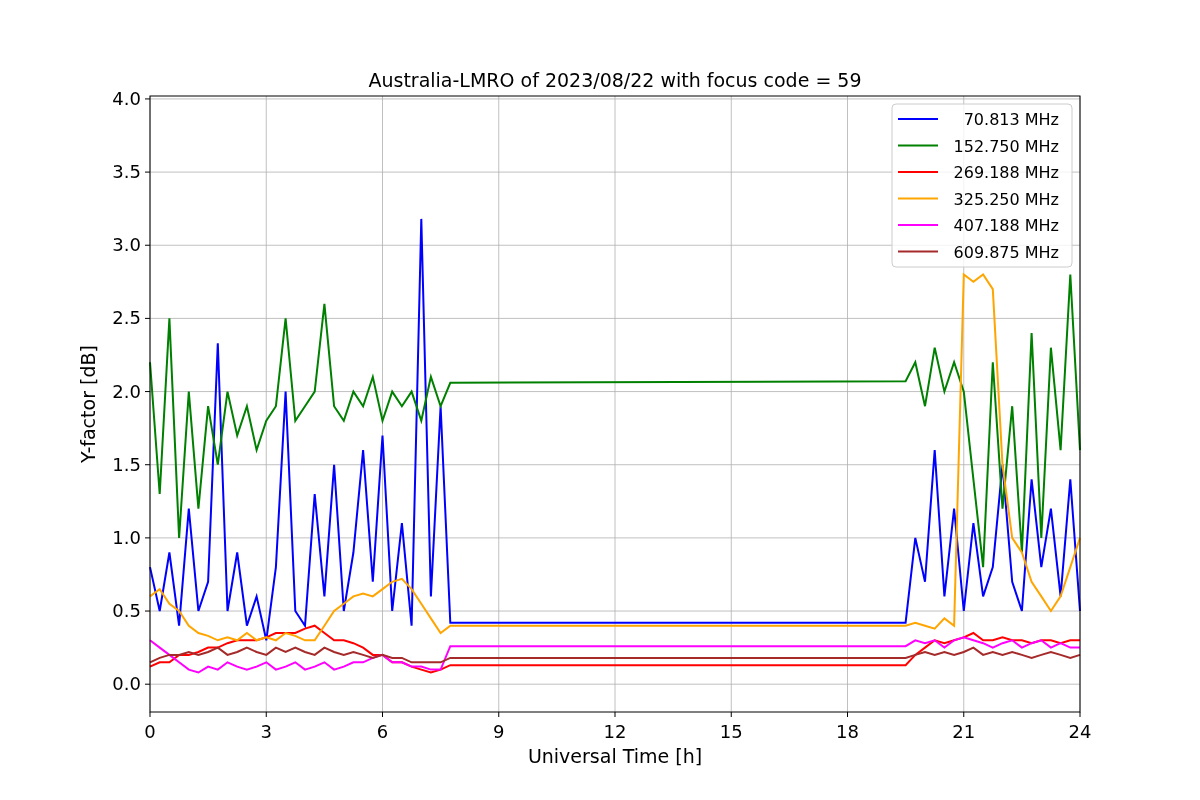 This screenshot has width=1200, height=800. Describe the element at coordinates (126, 98) in the screenshot. I see `y-tick-label: 4.0` at that location.